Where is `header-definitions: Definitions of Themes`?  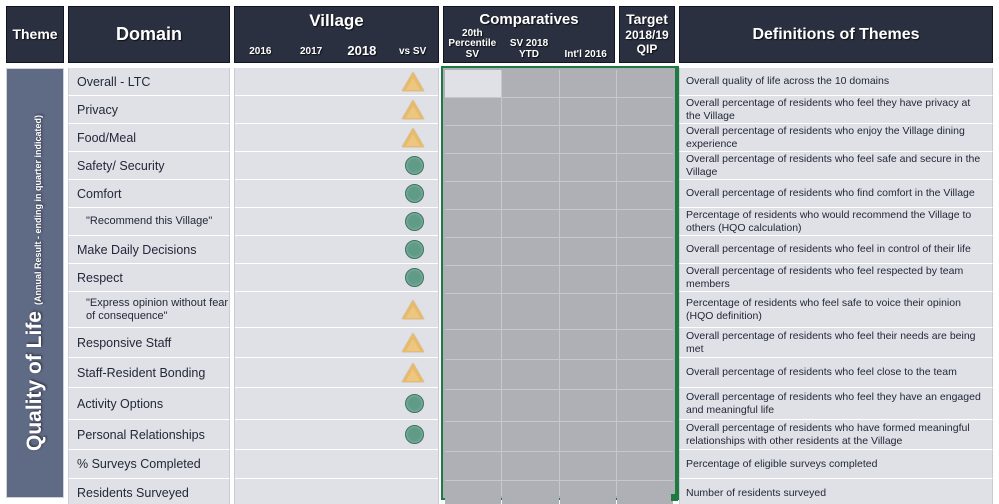 header-definitions: Definitions of Themes is located at coordinates (836, 34).